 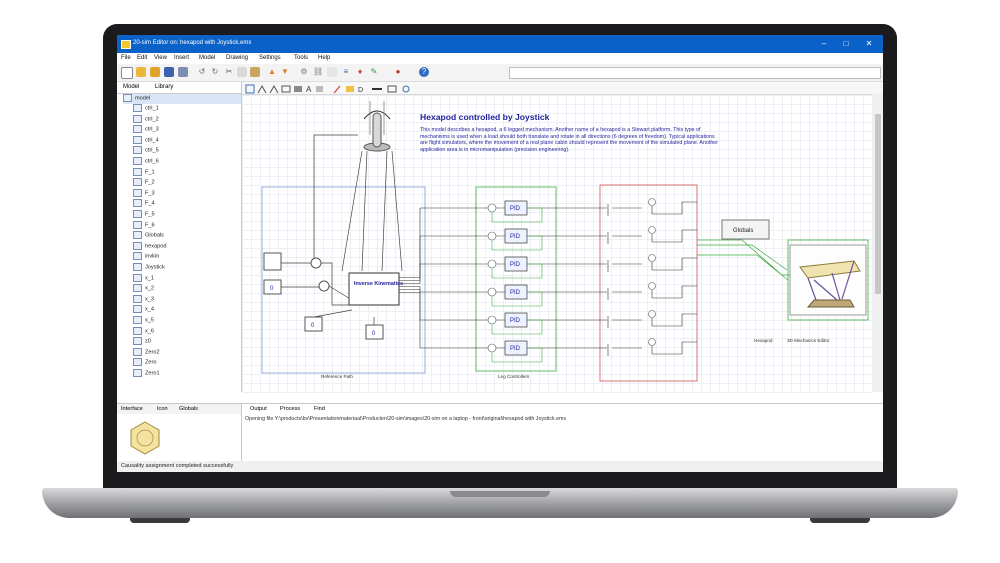 I want to click on menu-settings: Settings, so click(x=270, y=58).